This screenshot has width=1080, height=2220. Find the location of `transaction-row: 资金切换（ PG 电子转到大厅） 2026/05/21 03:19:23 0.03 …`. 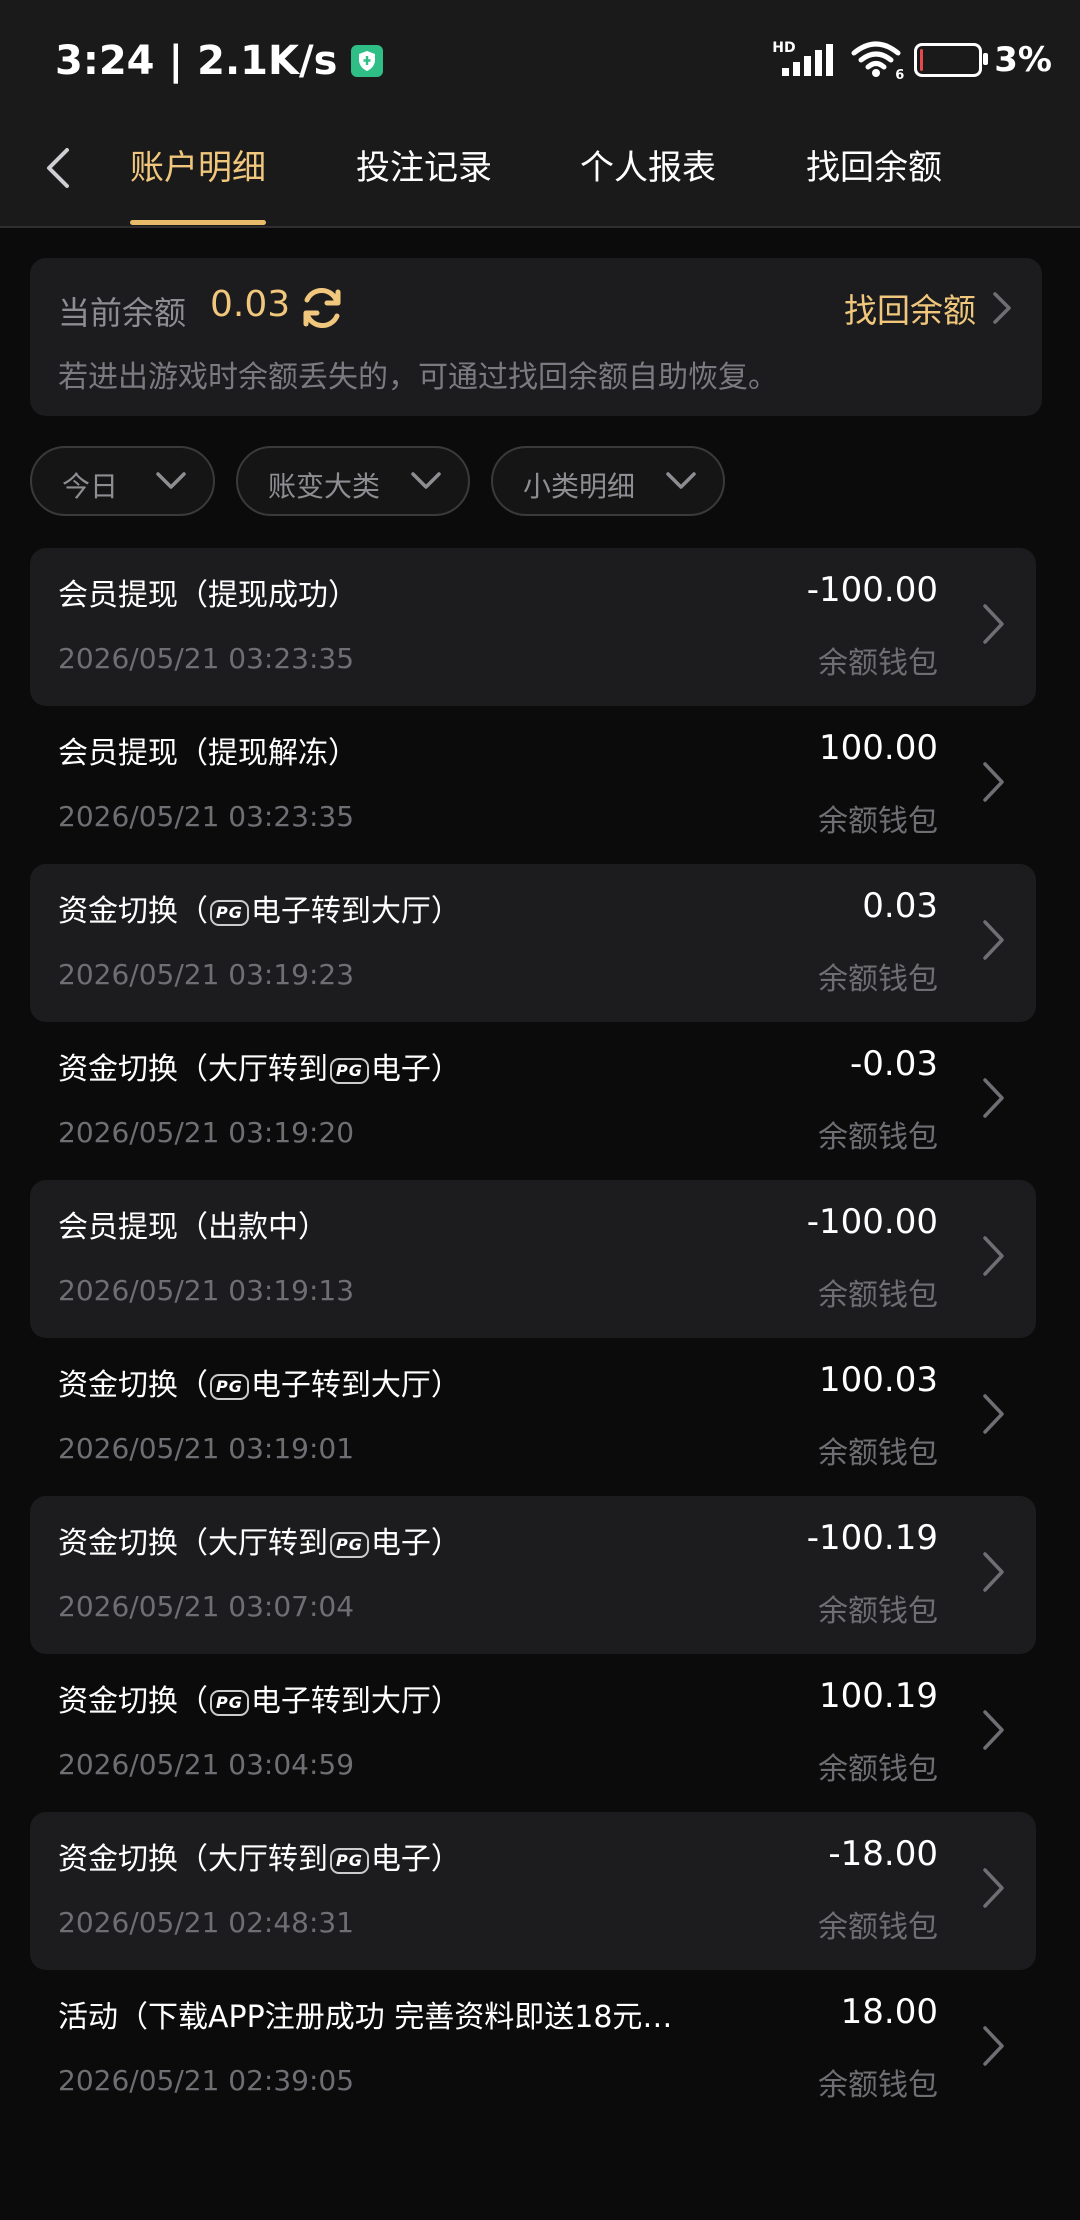

transaction-row: 资金切换（ PG 电子转到大厅） 2026/05/21 03:19:23 0.03 … is located at coordinates (533, 943).